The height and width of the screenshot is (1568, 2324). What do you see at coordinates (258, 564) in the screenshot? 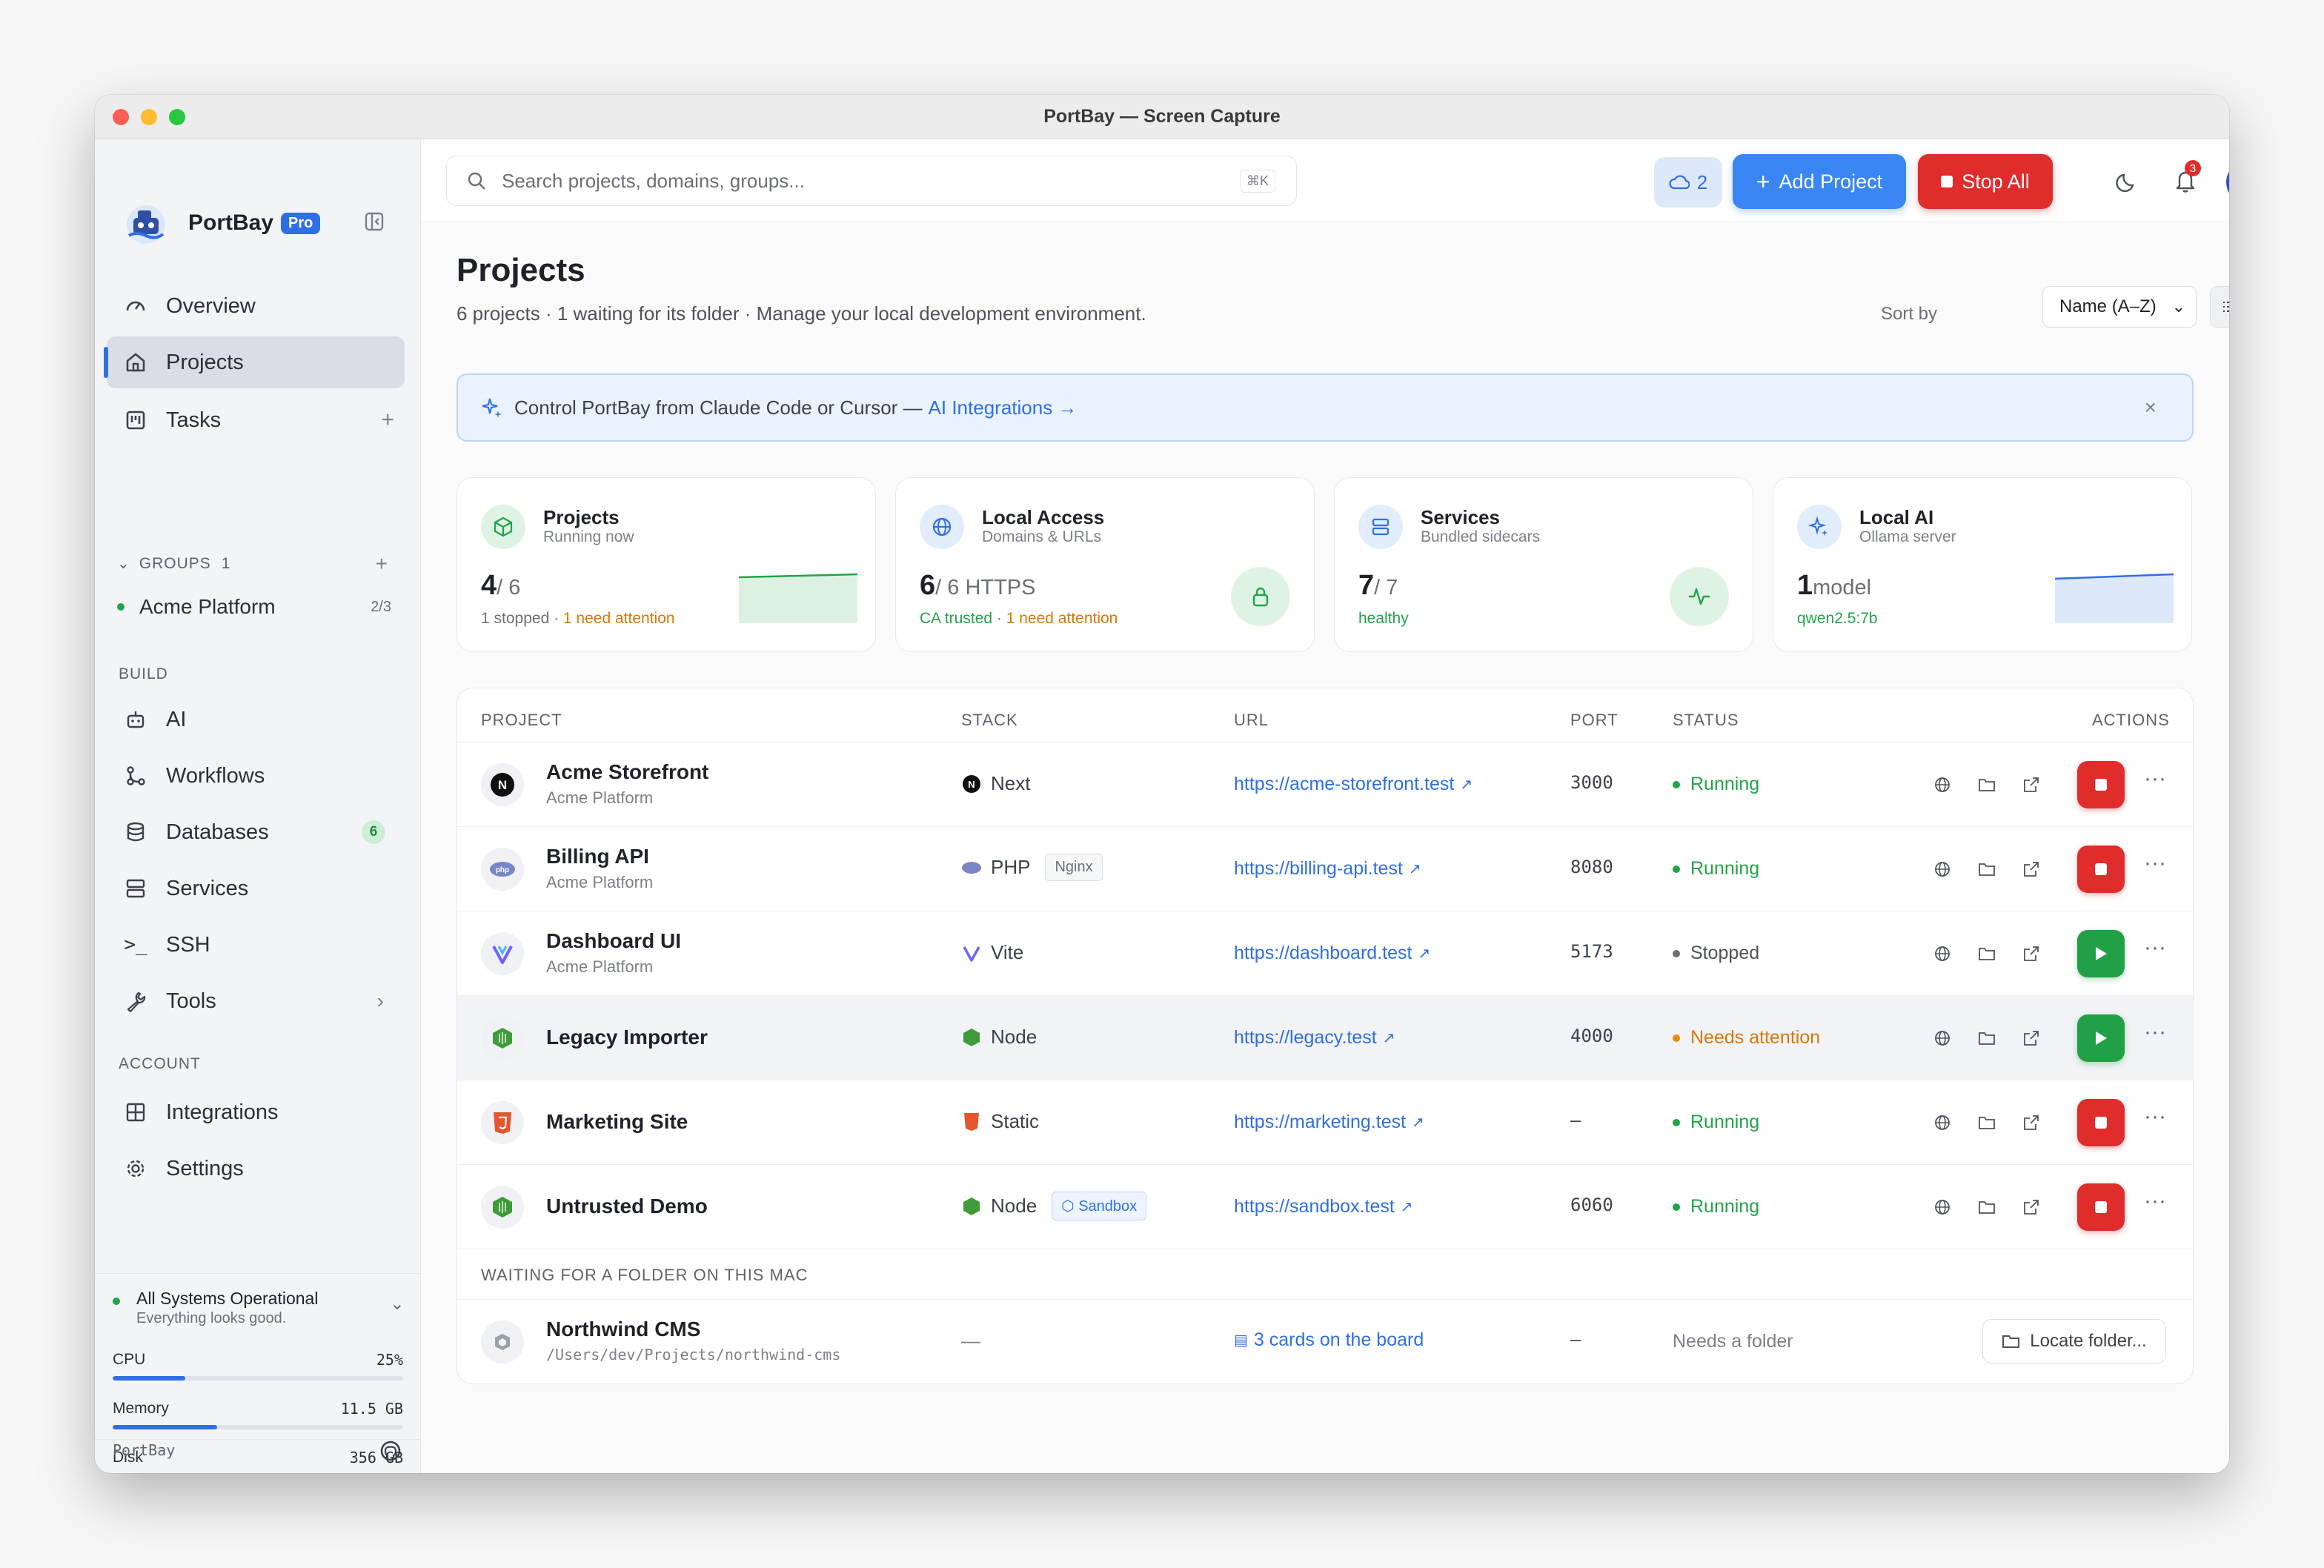
I see `groups-header: ⌄ GROUPS 1 +` at bounding box center [258, 564].